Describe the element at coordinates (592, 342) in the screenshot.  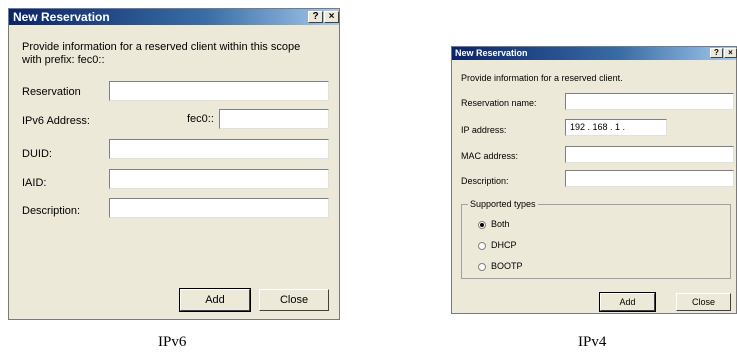
I see `caption-ipv4: IPv4` at that location.